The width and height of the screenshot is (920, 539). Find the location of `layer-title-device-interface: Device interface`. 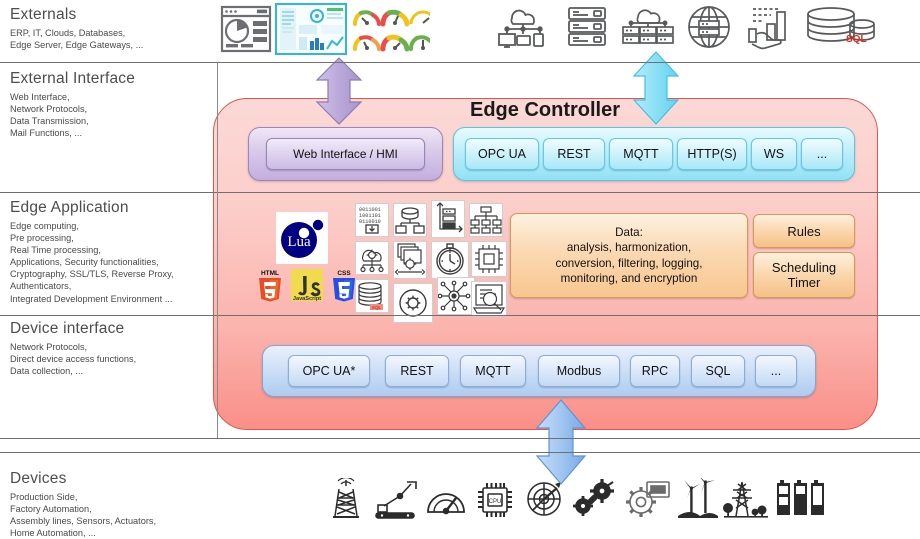

layer-title-device-interface: Device interface is located at coordinates (67, 328).